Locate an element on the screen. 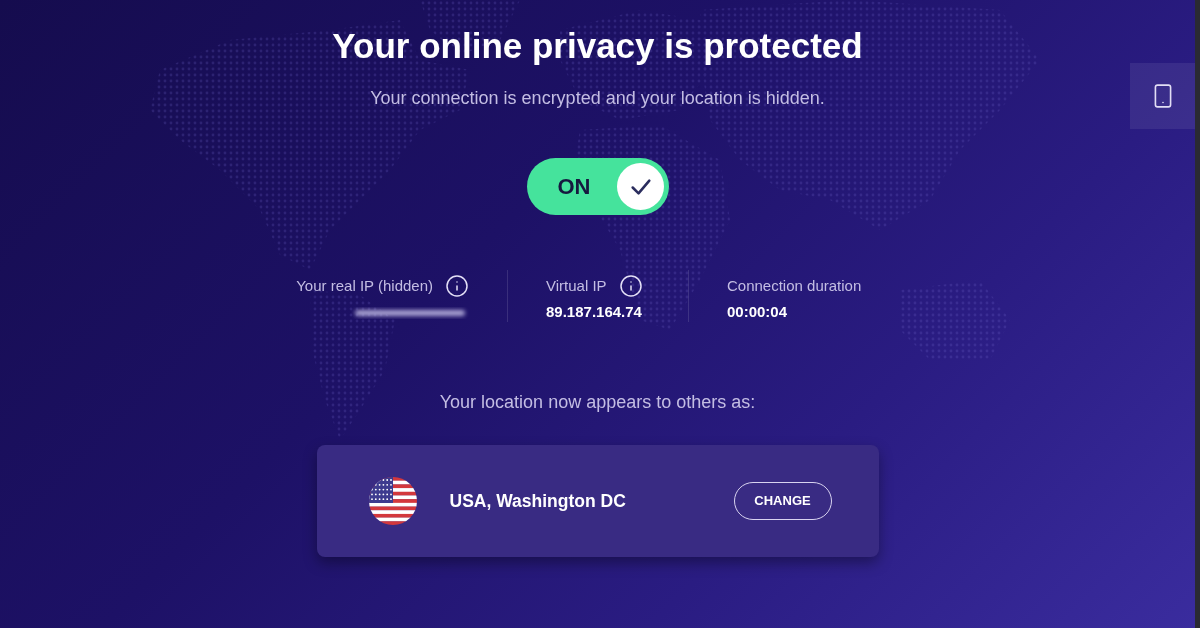  page-subtitle: Your connection is encrypted and your location is hidden. is located at coordinates (597, 98).